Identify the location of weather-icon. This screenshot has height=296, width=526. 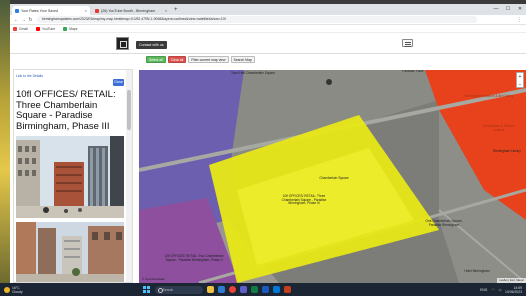
(7, 289).